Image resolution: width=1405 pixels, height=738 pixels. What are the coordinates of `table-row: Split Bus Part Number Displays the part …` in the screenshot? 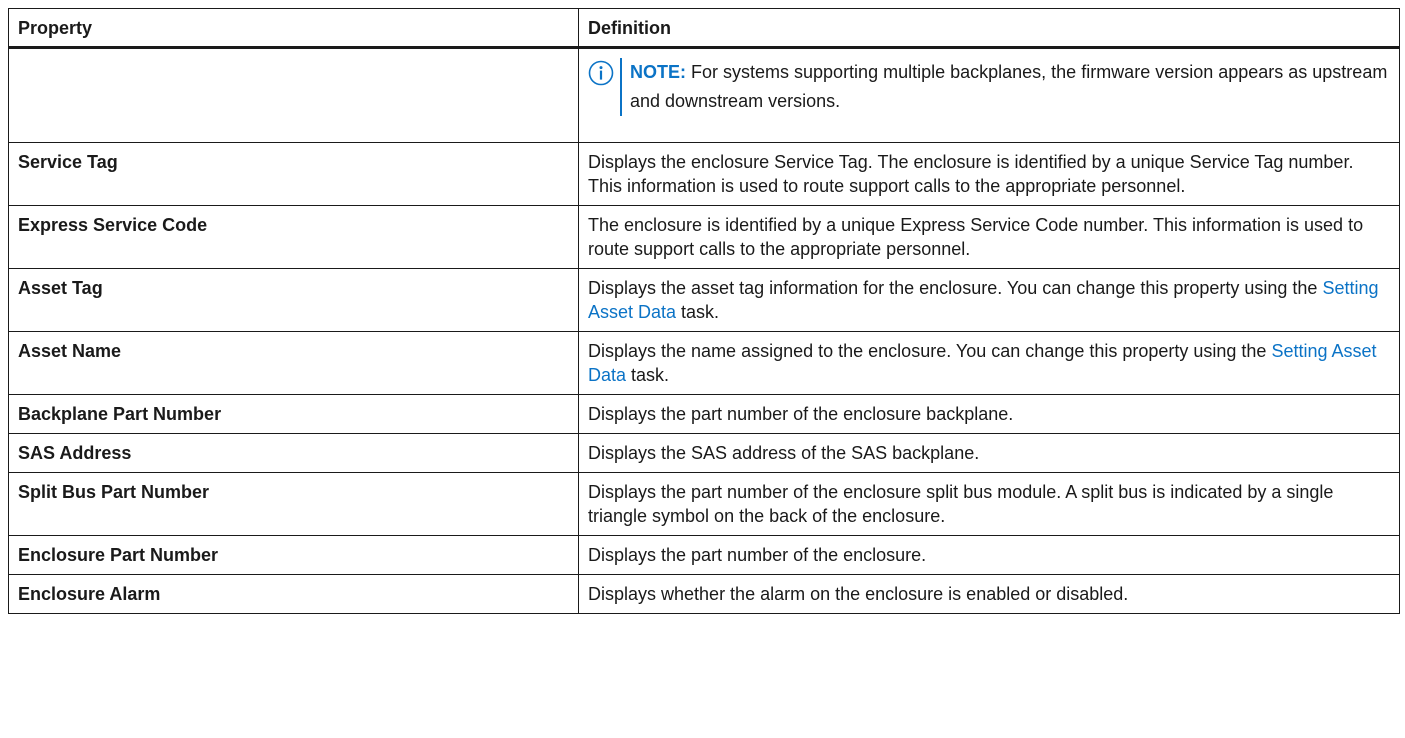 It's located at (704, 504).